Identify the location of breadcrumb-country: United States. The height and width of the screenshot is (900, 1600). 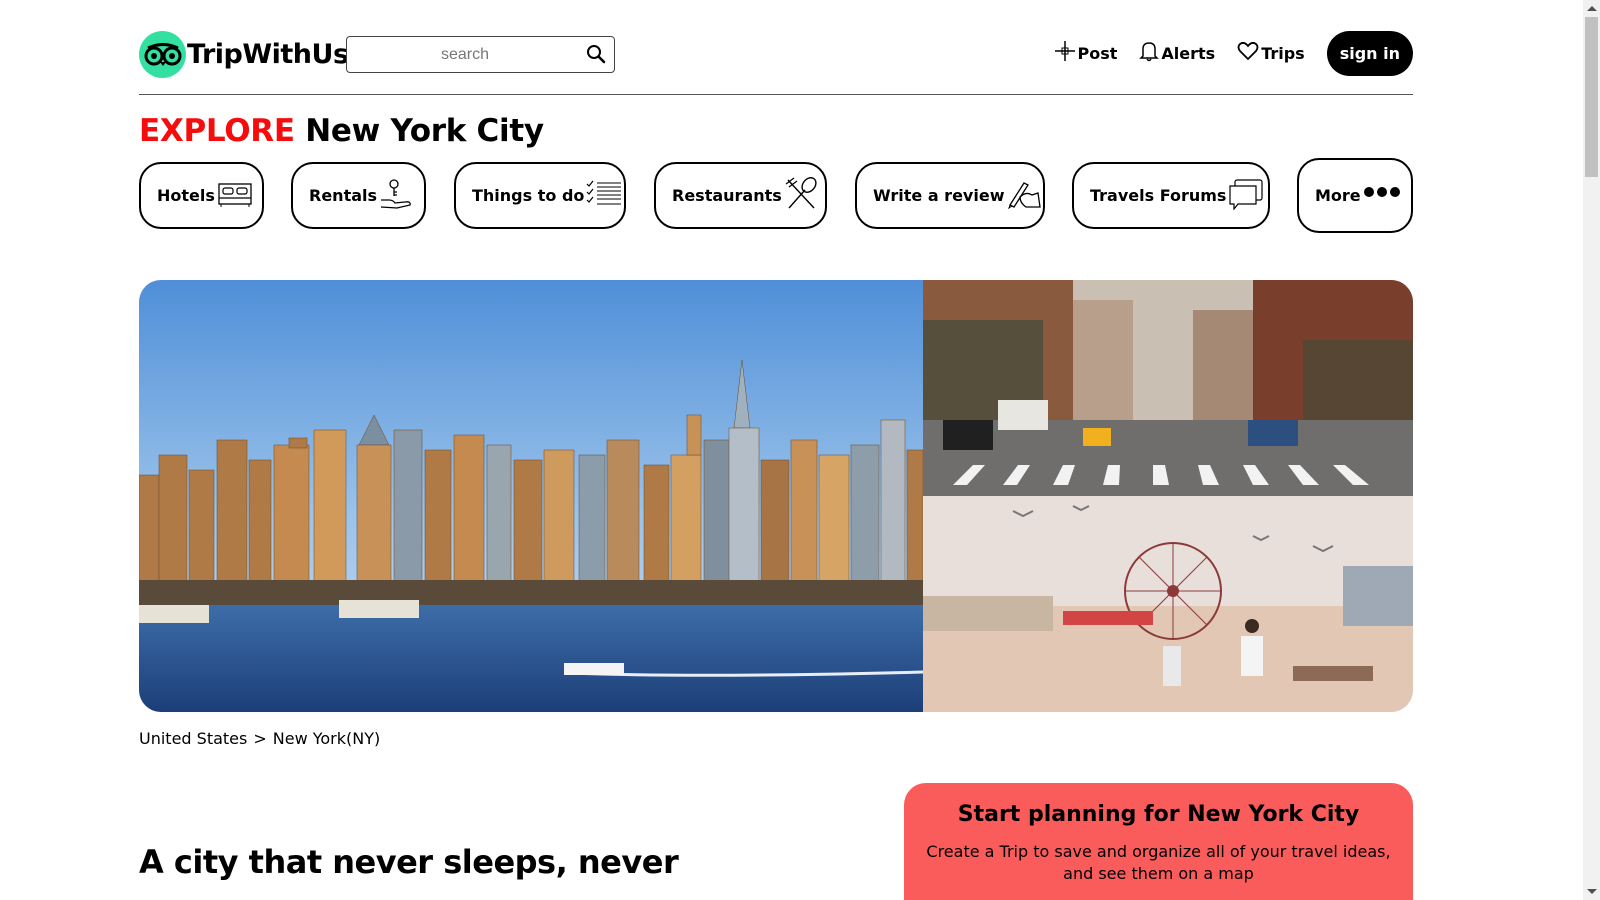
(193, 738).